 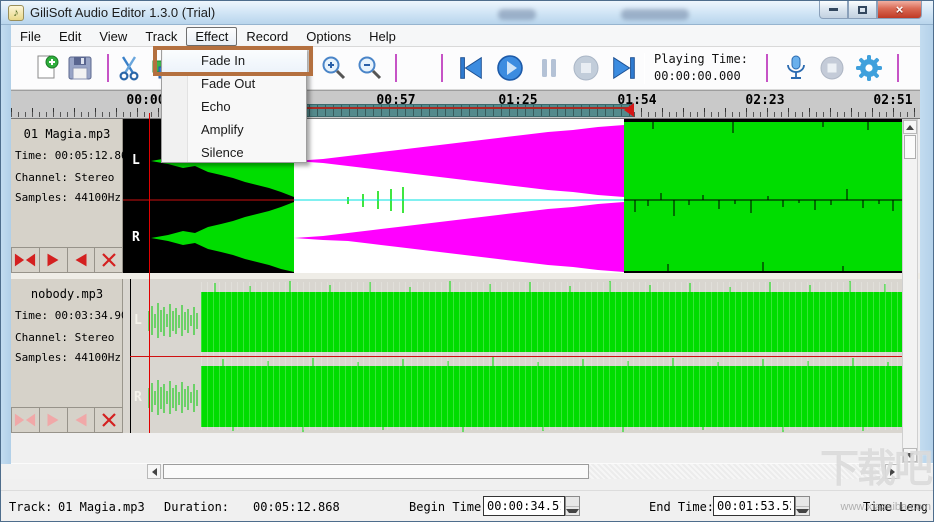 I want to click on settings-button, so click(x=869, y=68).